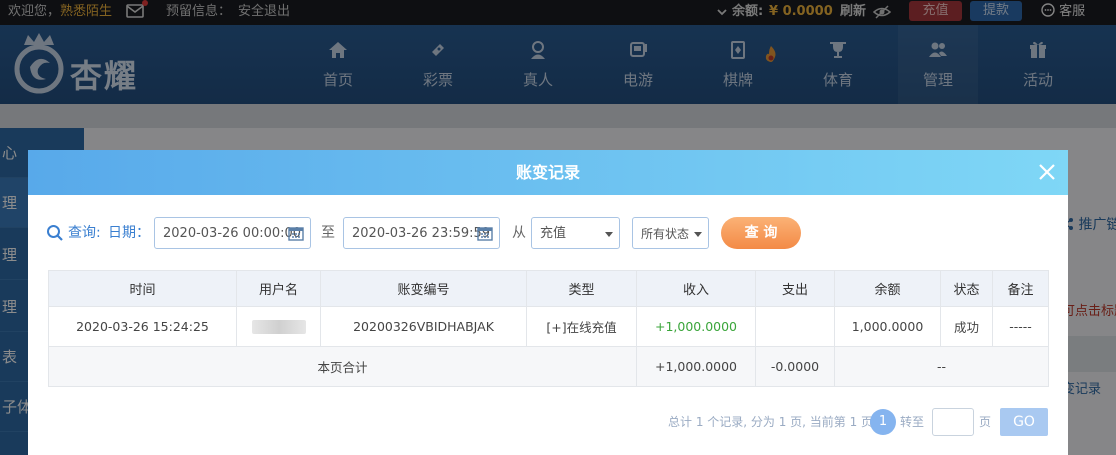 This screenshot has height=455, width=1116. I want to click on page-total-balance: --, so click(941, 366).